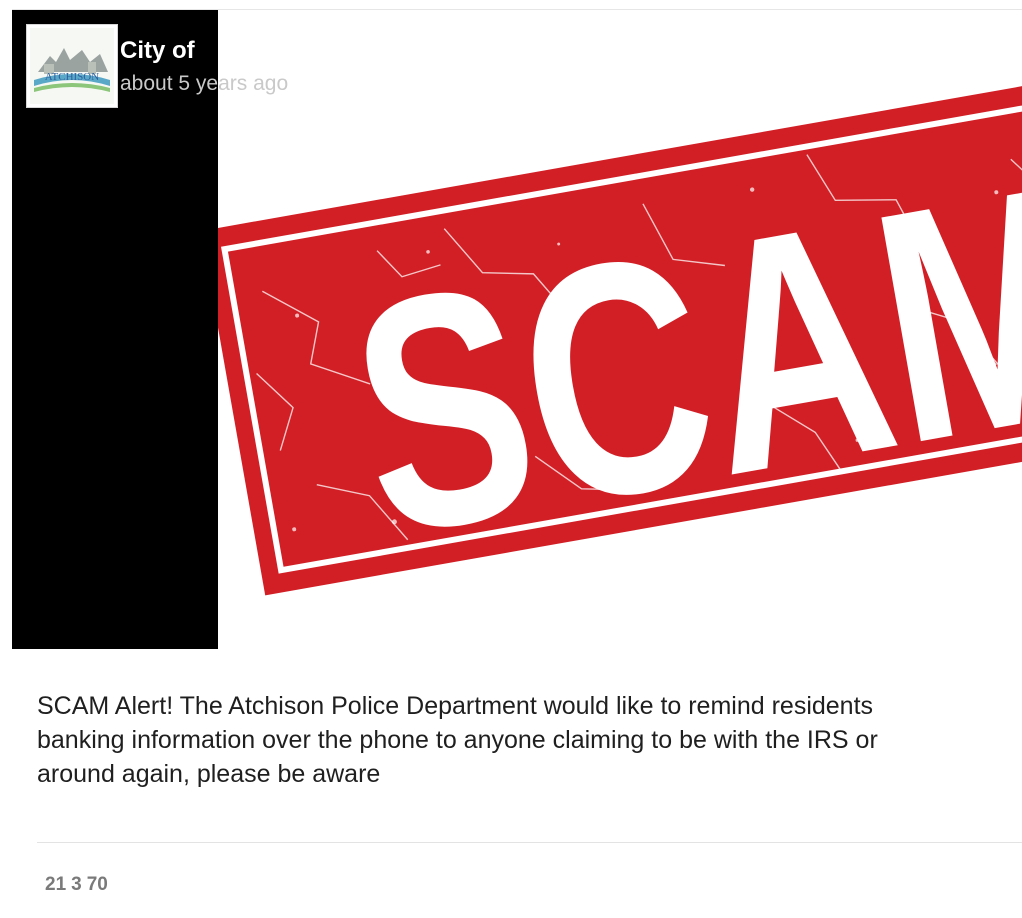 The width and height of the screenshot is (1022, 918). Describe the element at coordinates (76, 884) in the screenshot. I see `reaction-count-2: 3` at that location.